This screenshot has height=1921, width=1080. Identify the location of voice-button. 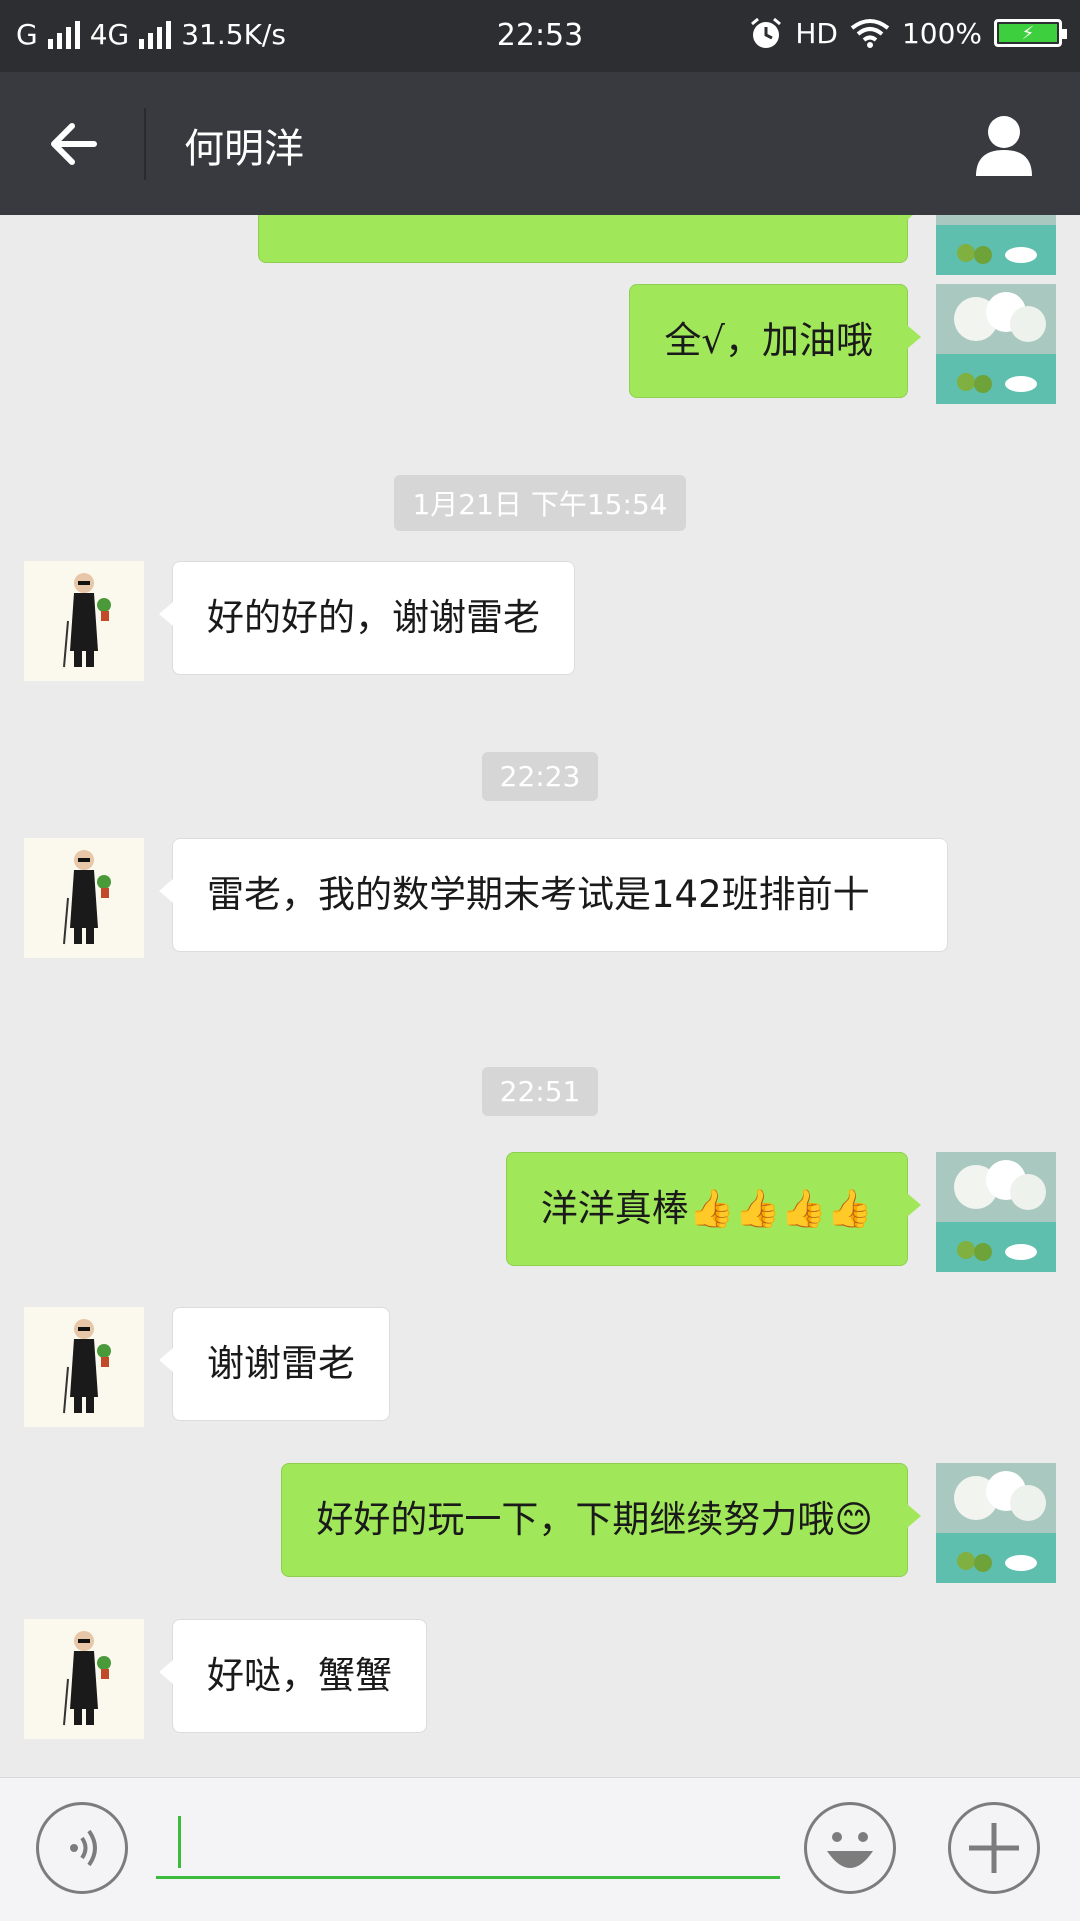
(82, 1848).